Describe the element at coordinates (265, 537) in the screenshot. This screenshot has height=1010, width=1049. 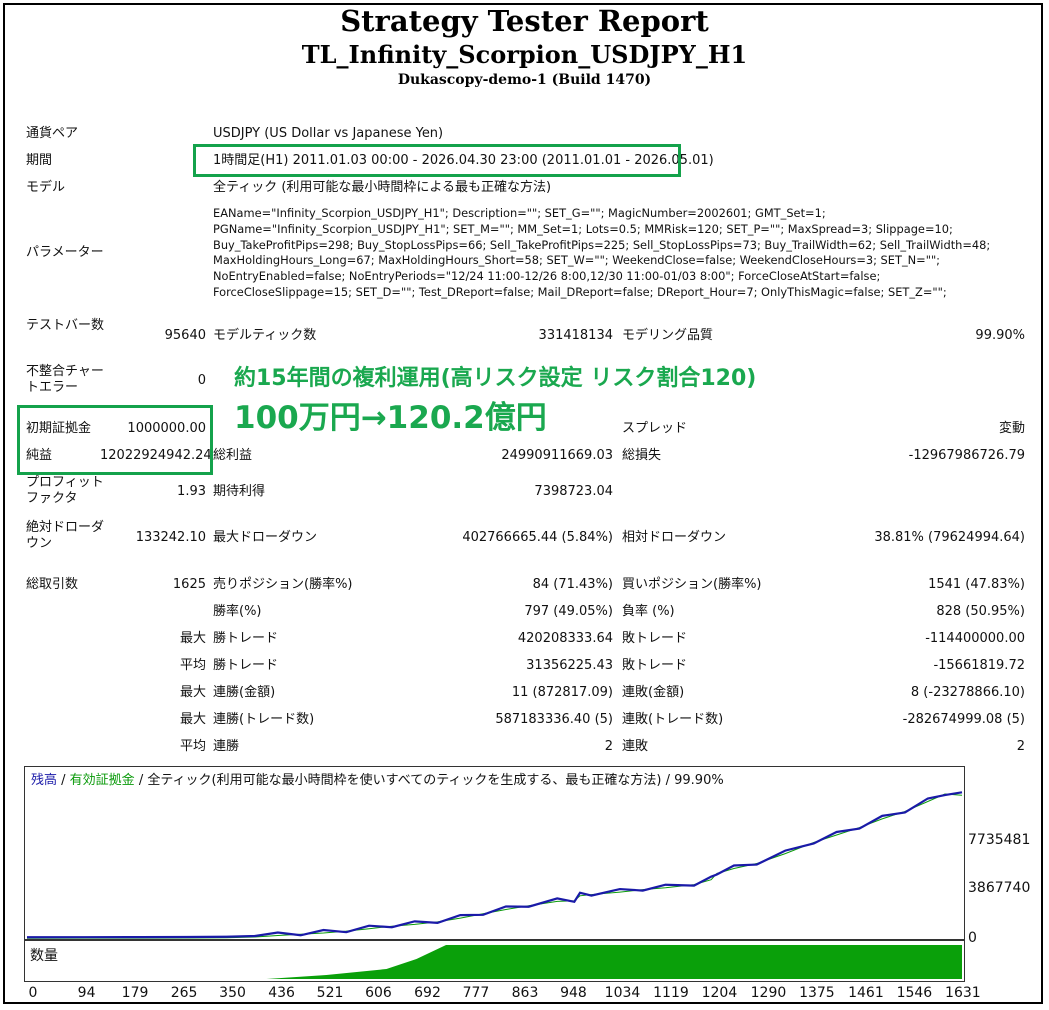
I see `max-drawdown-label: 最大ドローダウン` at that location.